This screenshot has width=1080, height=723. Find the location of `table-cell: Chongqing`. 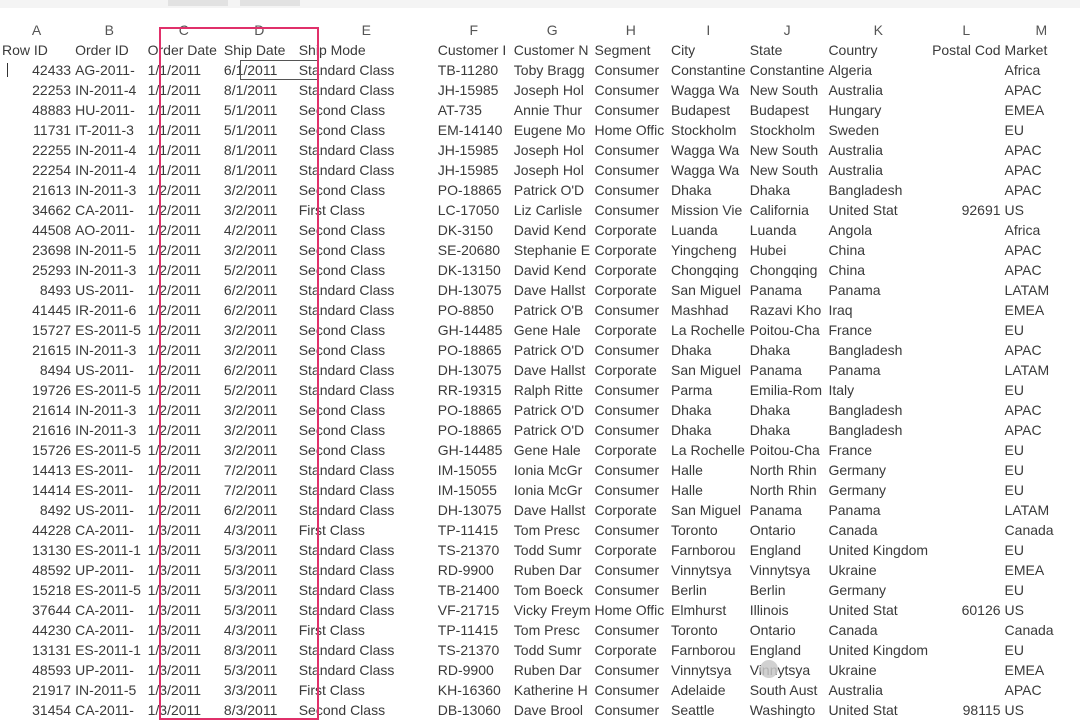

table-cell: Chongqing is located at coordinates (787, 270).